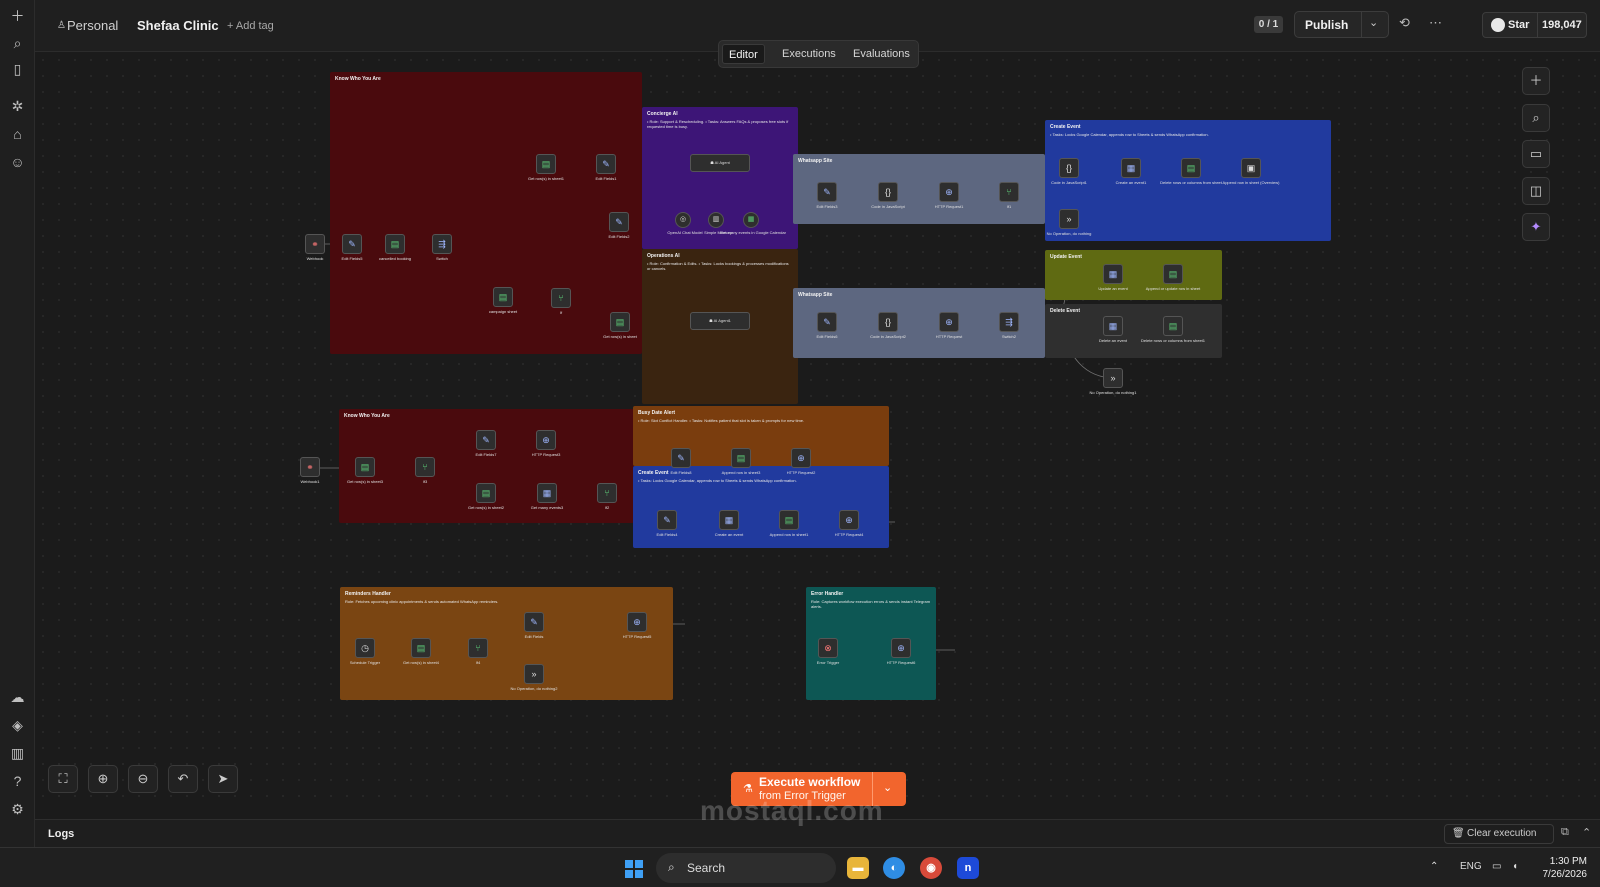 The width and height of the screenshot is (1600, 887). I want to click on node-create-an-event: ▦, so click(729, 520).